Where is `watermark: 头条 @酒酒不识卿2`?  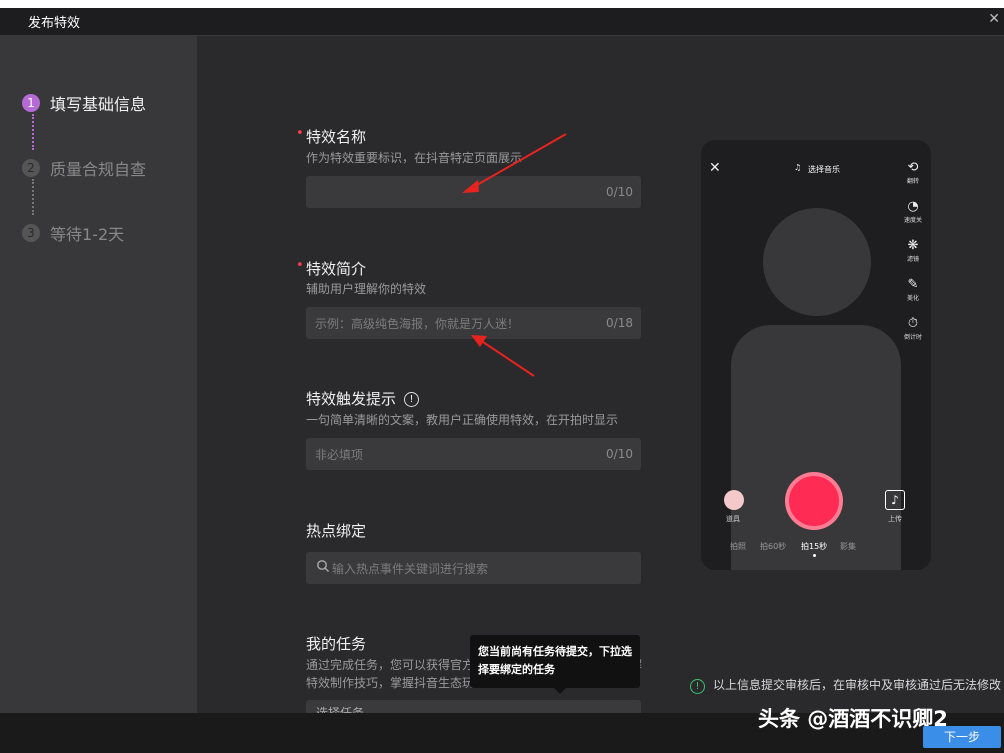
watermark: 头条 @酒酒不识卿2 is located at coordinates (853, 719).